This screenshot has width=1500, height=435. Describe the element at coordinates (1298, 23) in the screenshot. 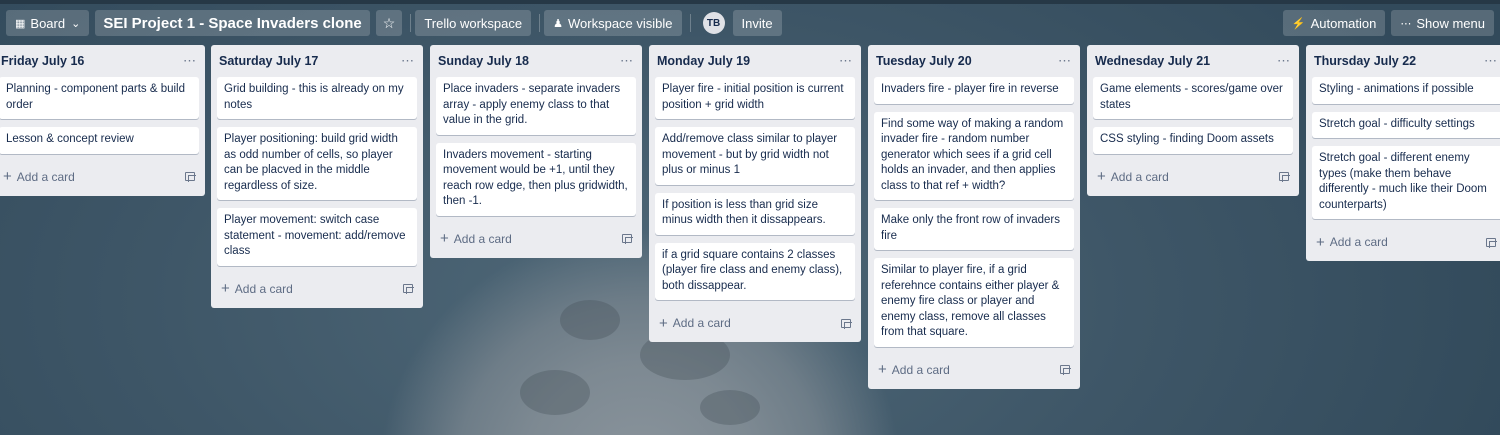

I see `lightning-icon: ⚡` at that location.